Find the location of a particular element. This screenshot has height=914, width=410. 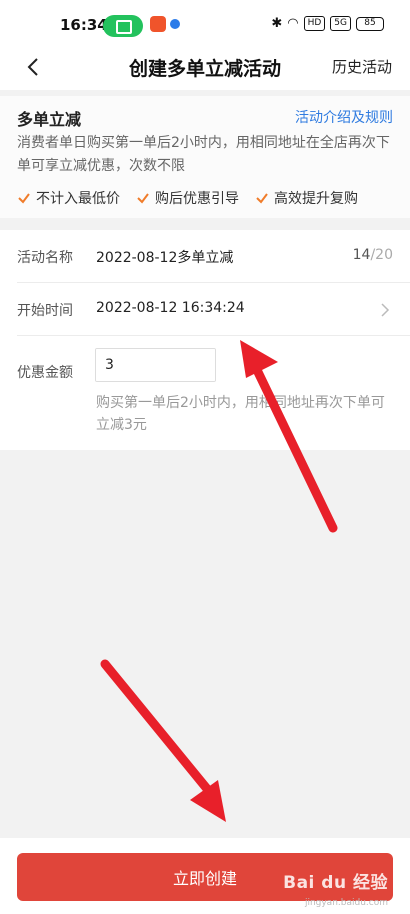

wifi-icon: ◠ is located at coordinates (293, 23).